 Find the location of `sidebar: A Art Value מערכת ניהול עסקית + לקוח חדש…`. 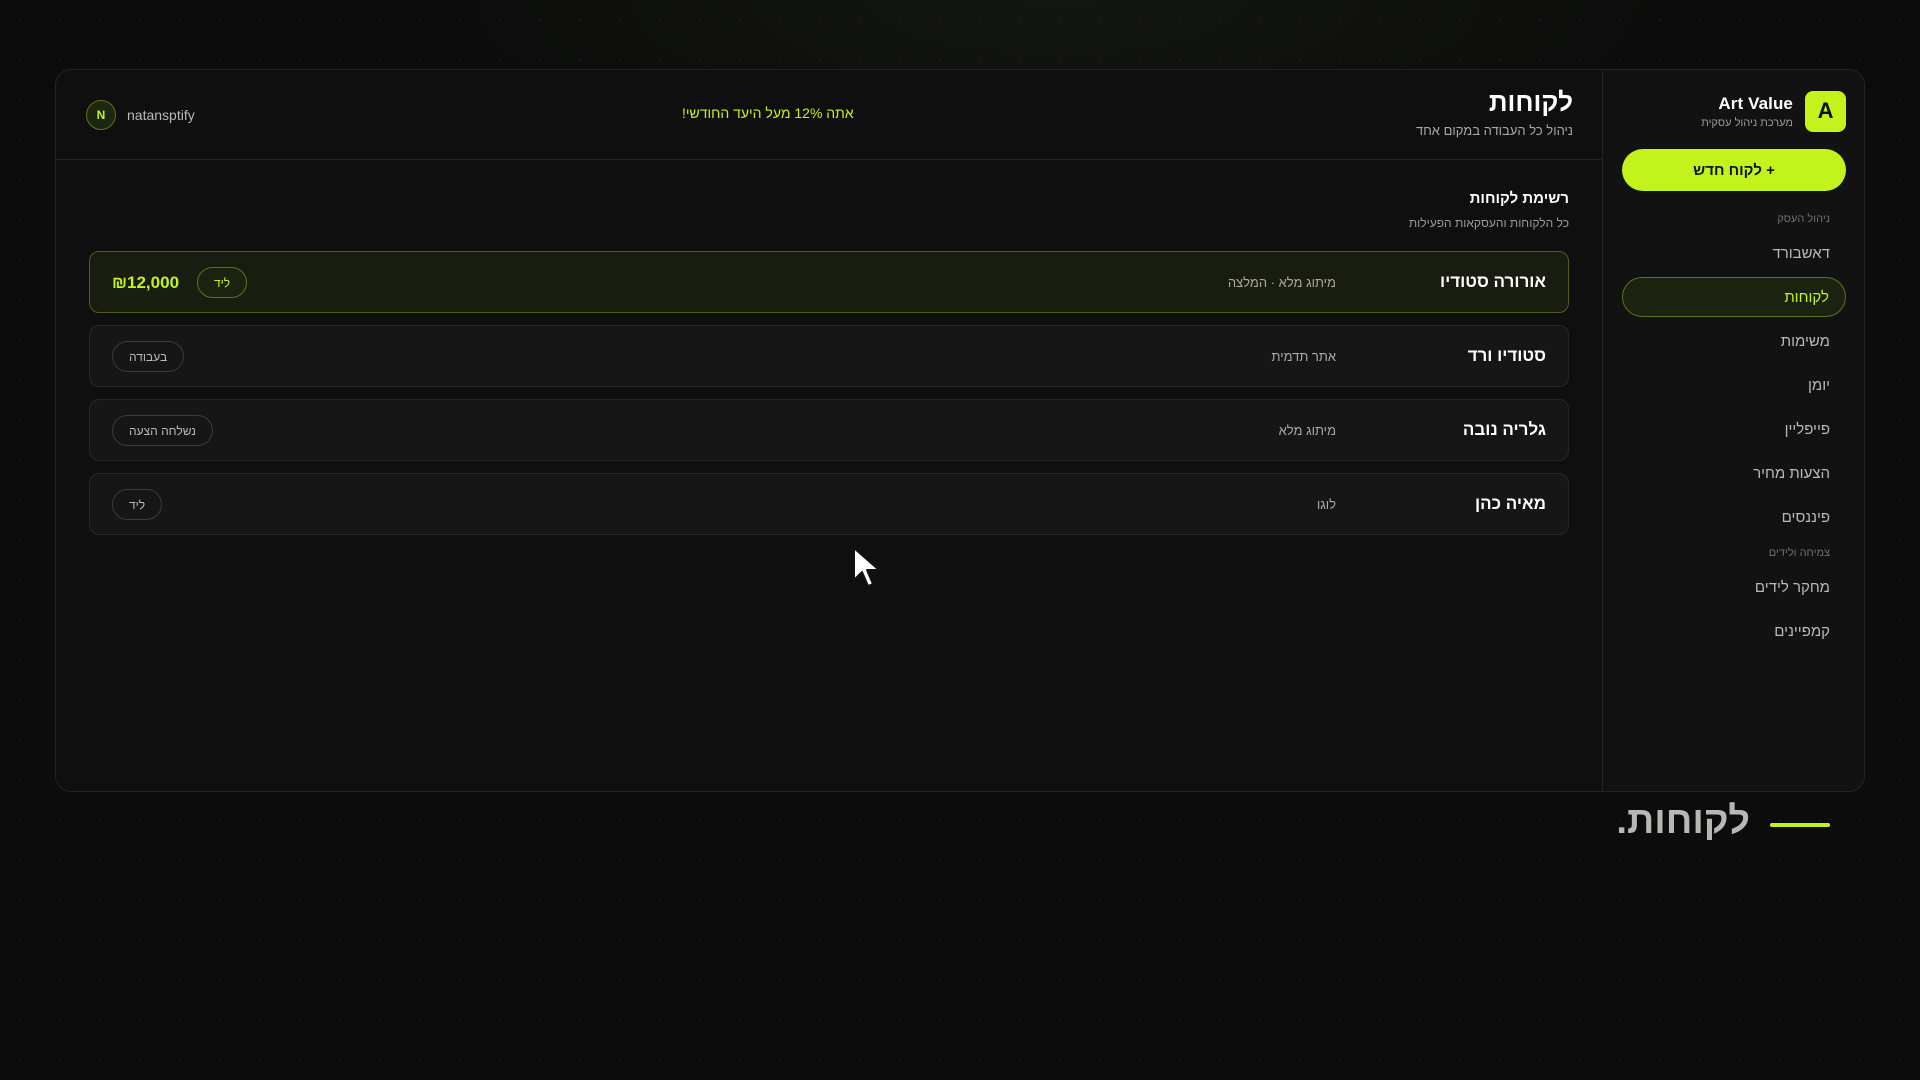

sidebar: A Art Value מערכת ניהול עסקית + לקוח חדש… is located at coordinates (1733, 430).